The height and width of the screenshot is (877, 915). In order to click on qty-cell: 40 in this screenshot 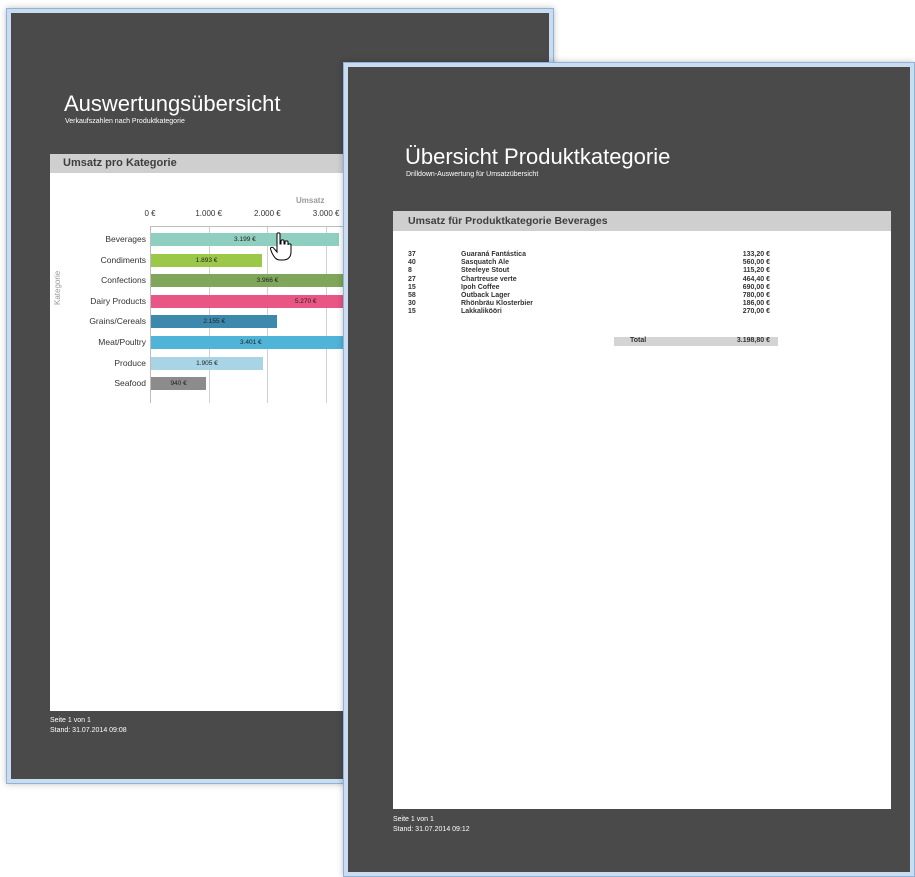, I will do `click(412, 263)`.